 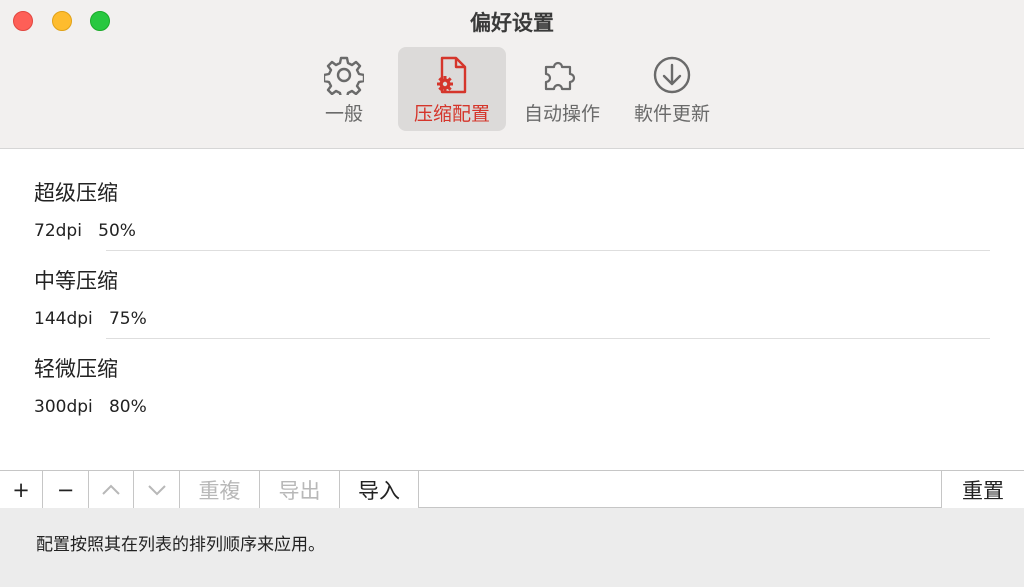 I want to click on preset-quality: 75%, so click(x=127, y=319).